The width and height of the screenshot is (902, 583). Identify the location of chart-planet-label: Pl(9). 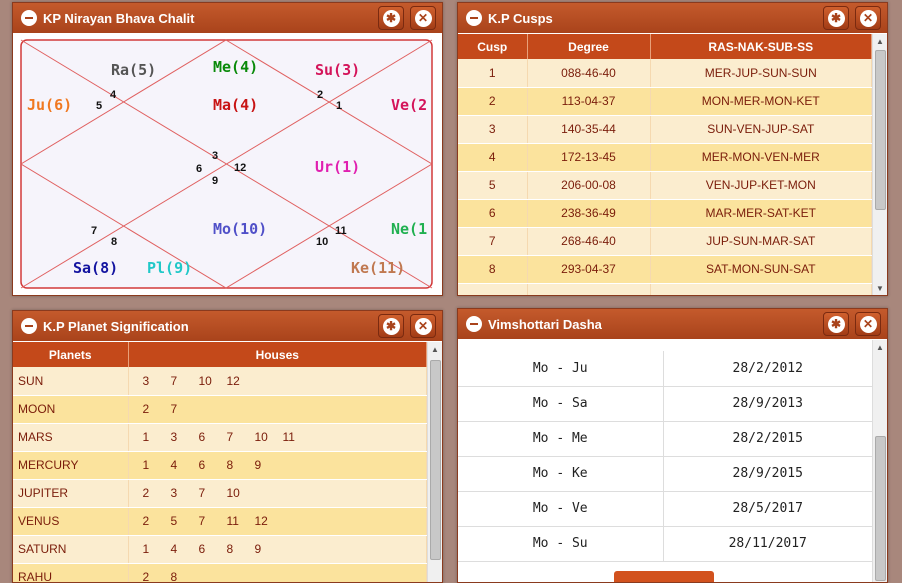
(169, 268).